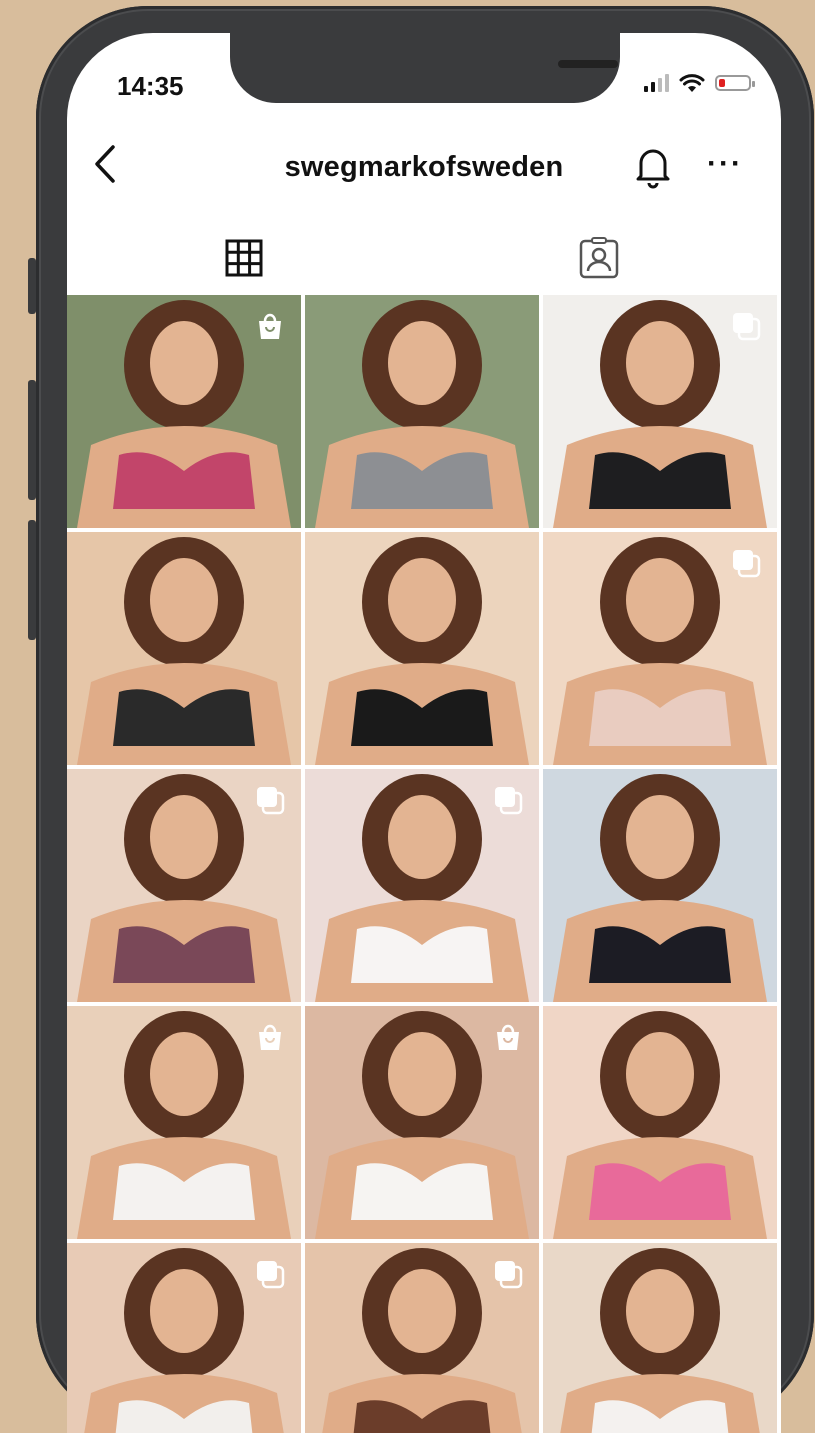  Describe the element at coordinates (150, 86) in the screenshot. I see `status-time: 14:35` at that location.